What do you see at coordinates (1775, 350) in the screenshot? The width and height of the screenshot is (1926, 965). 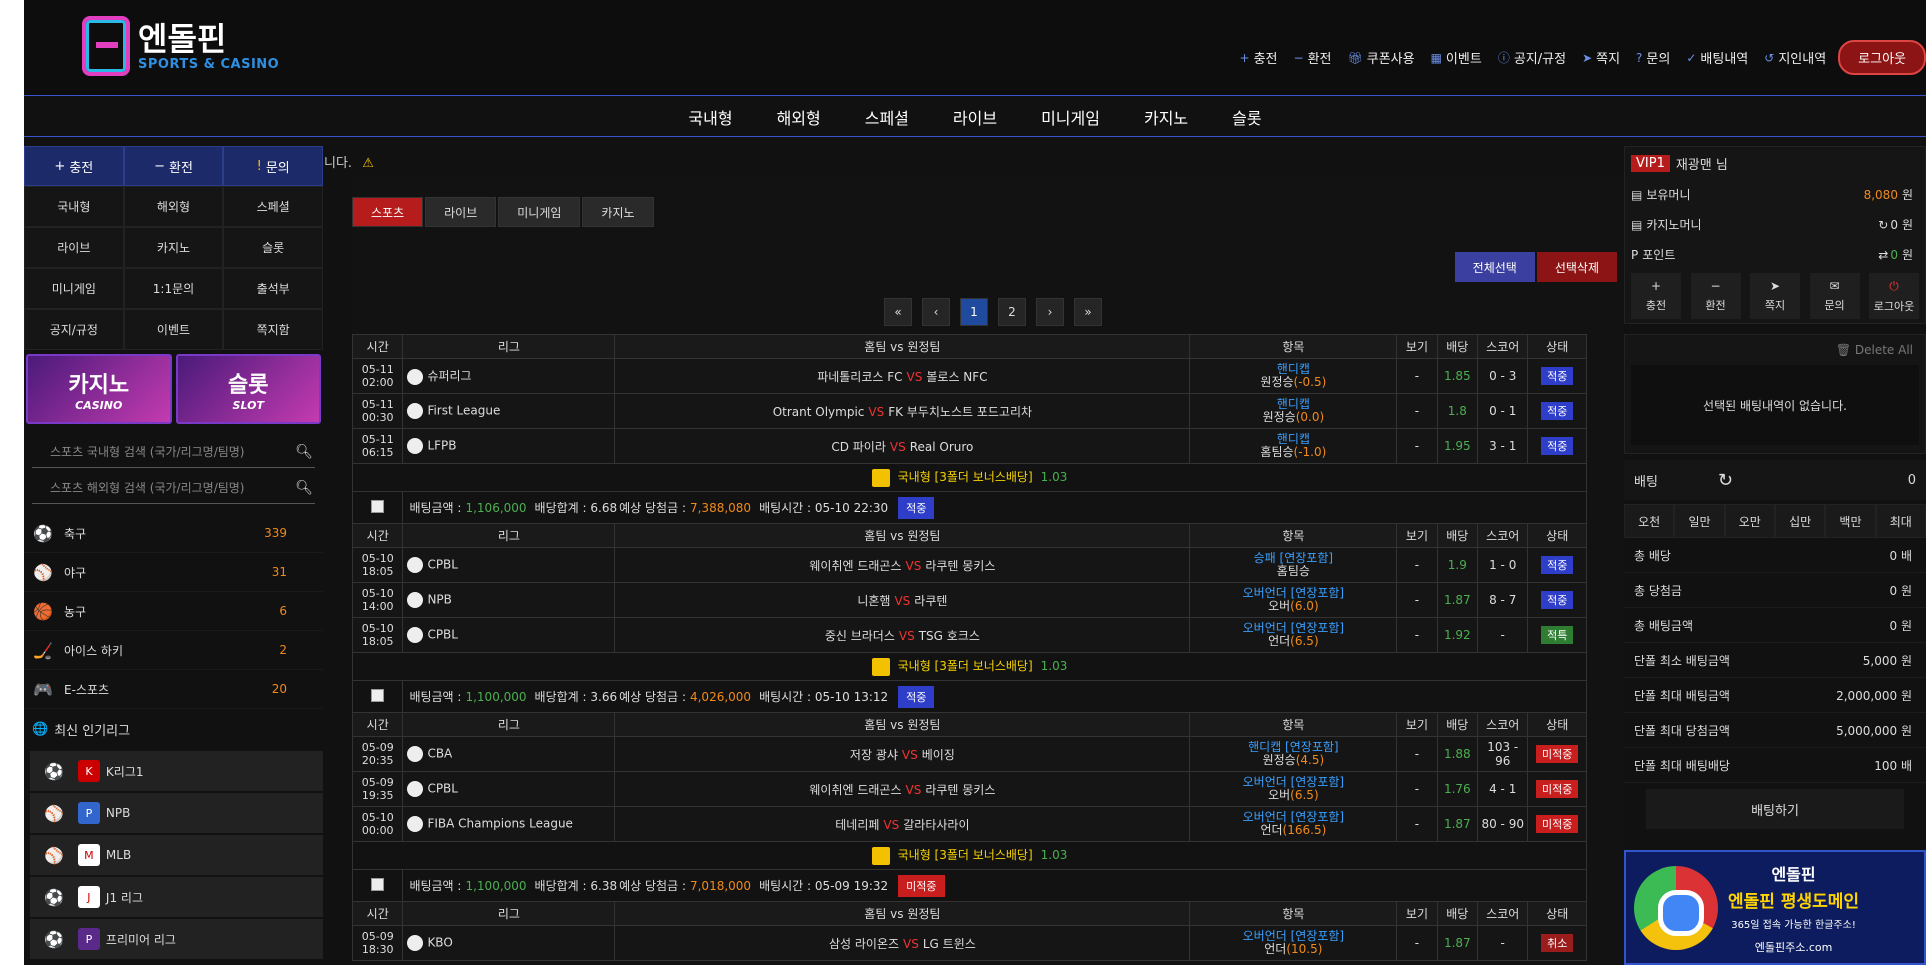 I see `delete-all-button: 🗑︎ Delete All` at bounding box center [1775, 350].